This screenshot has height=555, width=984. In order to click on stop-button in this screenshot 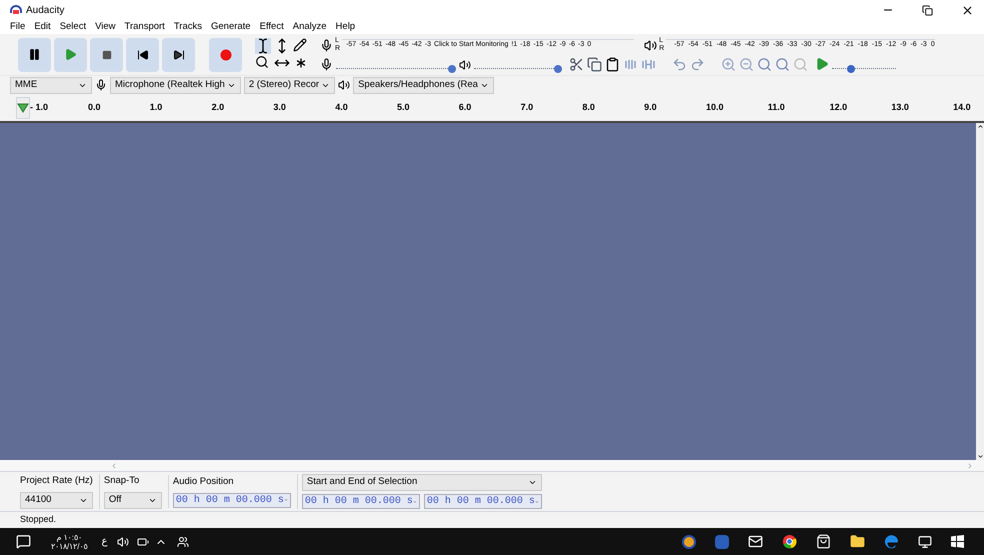, I will do `click(106, 55)`.